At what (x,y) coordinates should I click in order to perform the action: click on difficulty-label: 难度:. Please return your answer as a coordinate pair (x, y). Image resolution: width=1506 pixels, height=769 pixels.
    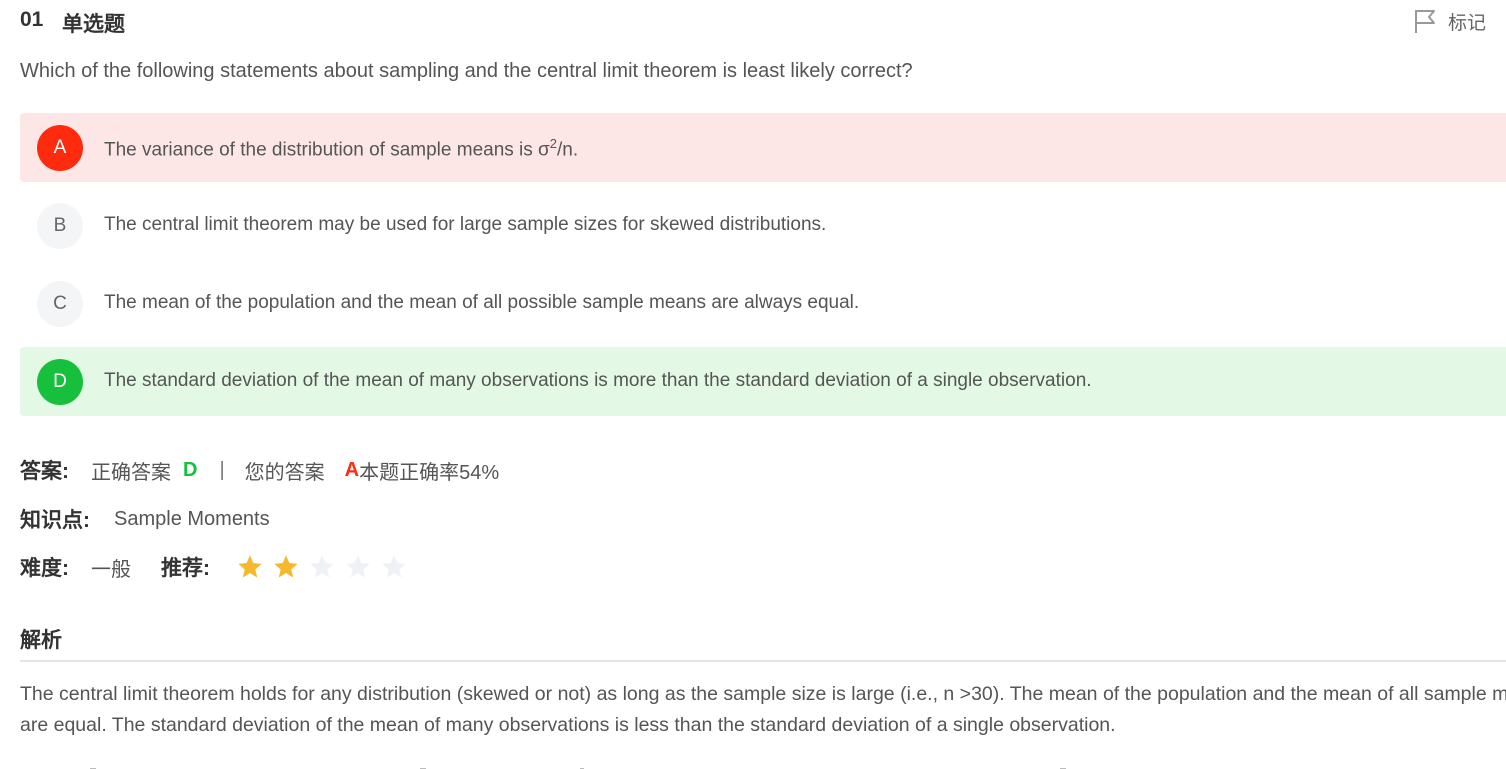
    Looking at the image, I should click on (44, 568).